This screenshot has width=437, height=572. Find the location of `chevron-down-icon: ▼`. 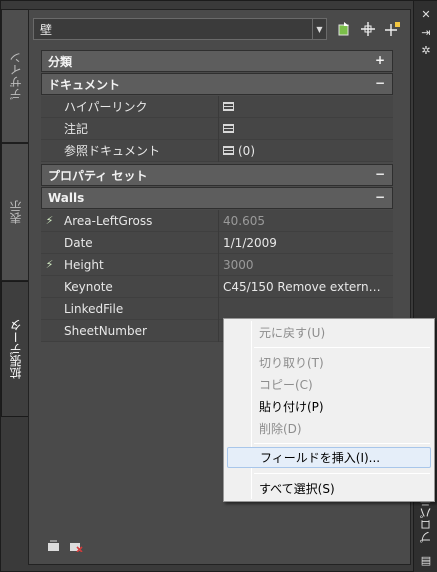

chevron-down-icon: ▼ is located at coordinates (319, 29).